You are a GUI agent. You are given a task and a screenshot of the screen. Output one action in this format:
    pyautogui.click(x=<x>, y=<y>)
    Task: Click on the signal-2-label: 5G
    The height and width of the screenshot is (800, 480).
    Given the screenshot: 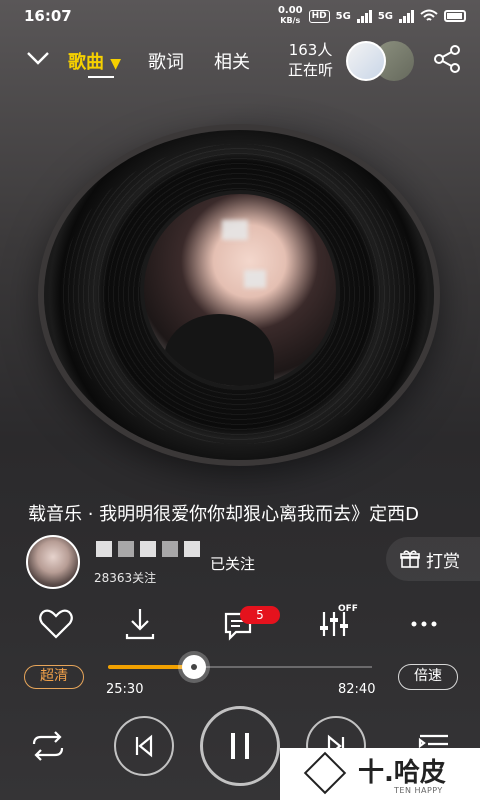 What is the action you would take?
    pyautogui.click(x=385, y=16)
    